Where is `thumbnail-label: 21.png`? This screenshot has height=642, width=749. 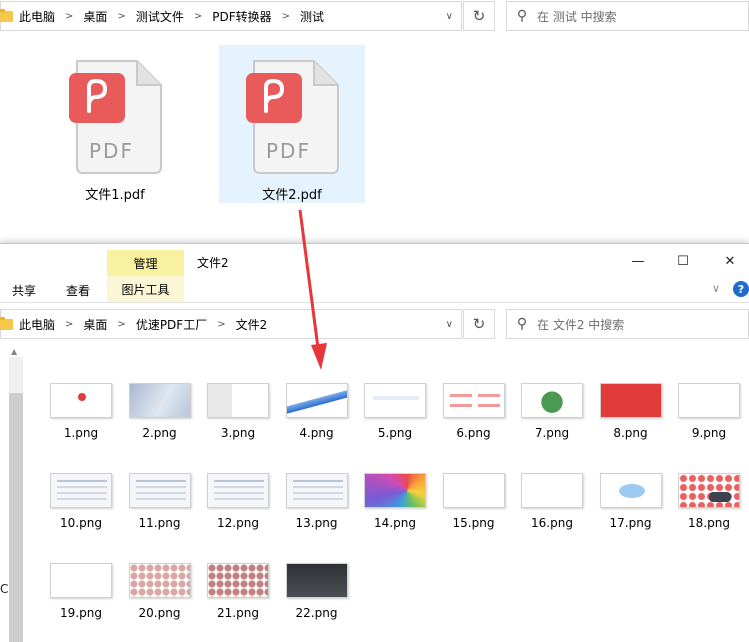
thumbnail-label: 21.png is located at coordinates (238, 613).